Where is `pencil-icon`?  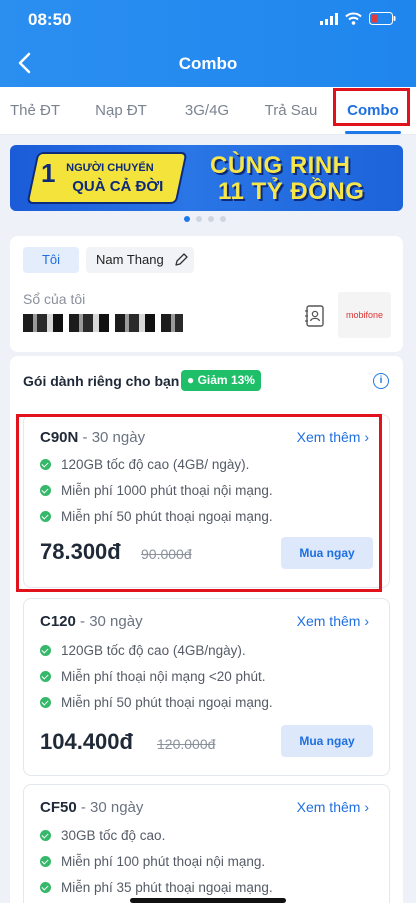 pencil-icon is located at coordinates (181, 259).